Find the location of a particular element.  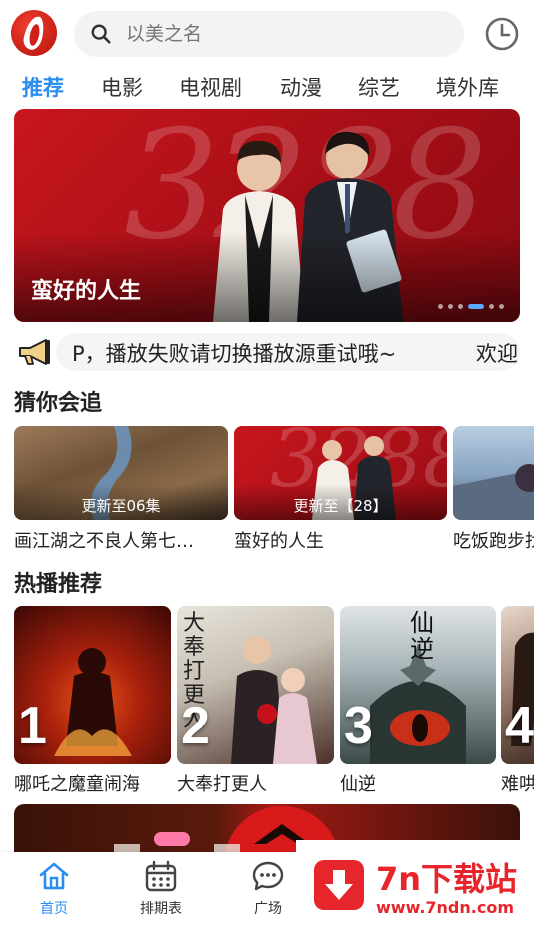

hot-card-1-title: 哪吒之魔童闹海 is located at coordinates (92, 783).